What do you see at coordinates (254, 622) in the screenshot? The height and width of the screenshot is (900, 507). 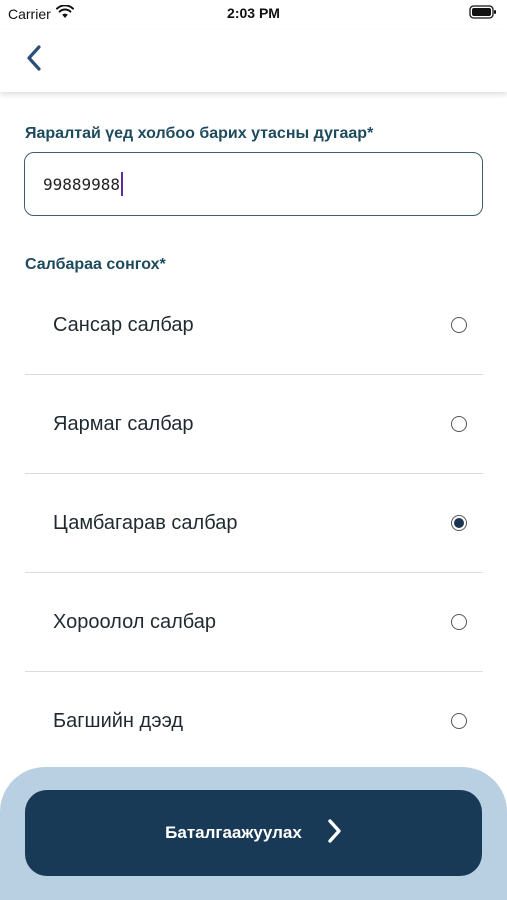 I see `branch-option-khoroolol: Хороолол салбар` at bounding box center [254, 622].